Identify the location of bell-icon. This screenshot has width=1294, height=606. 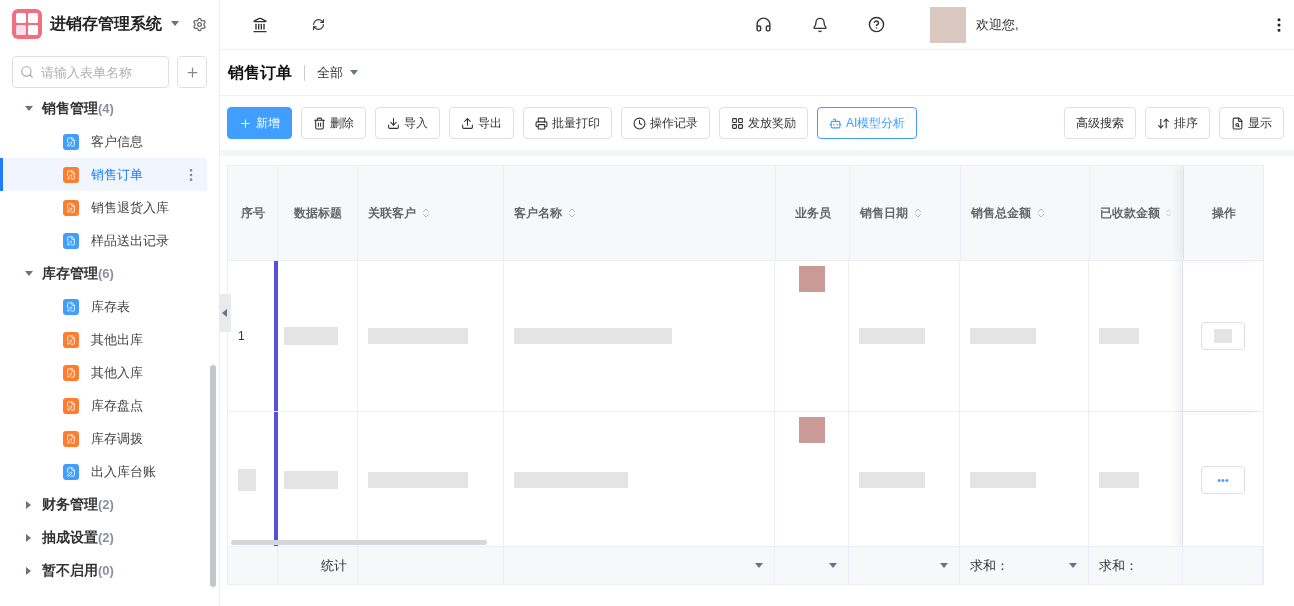
(820, 24).